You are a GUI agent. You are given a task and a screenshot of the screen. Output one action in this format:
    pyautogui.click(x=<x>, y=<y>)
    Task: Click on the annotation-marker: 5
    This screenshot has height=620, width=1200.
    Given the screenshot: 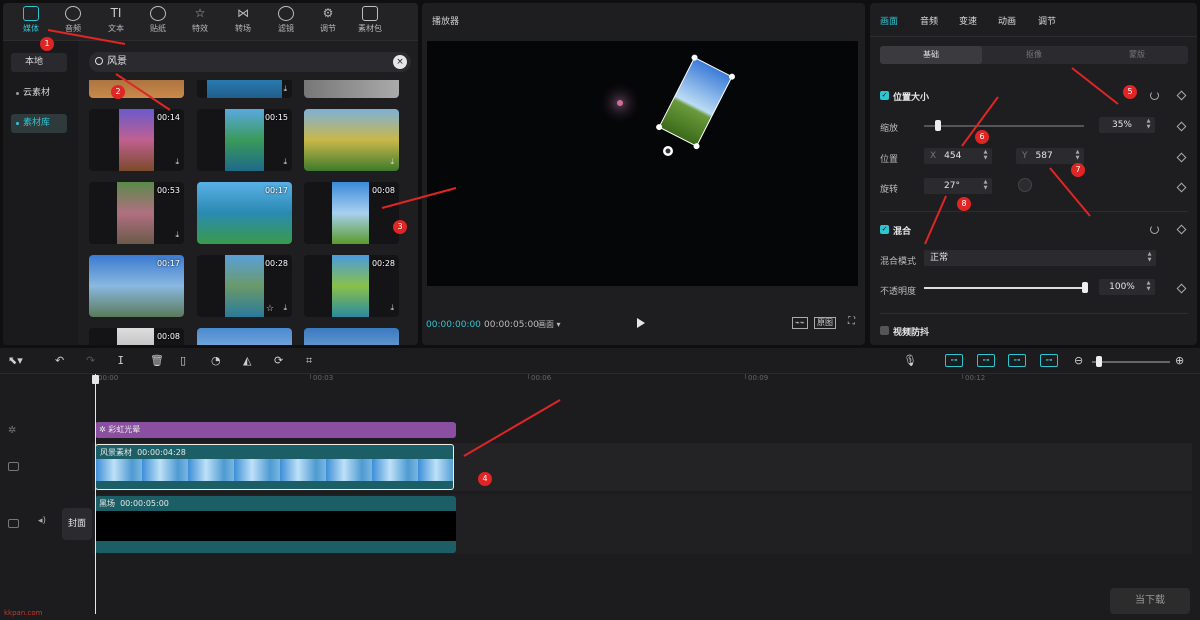 What is the action you would take?
    pyautogui.click(x=1130, y=92)
    